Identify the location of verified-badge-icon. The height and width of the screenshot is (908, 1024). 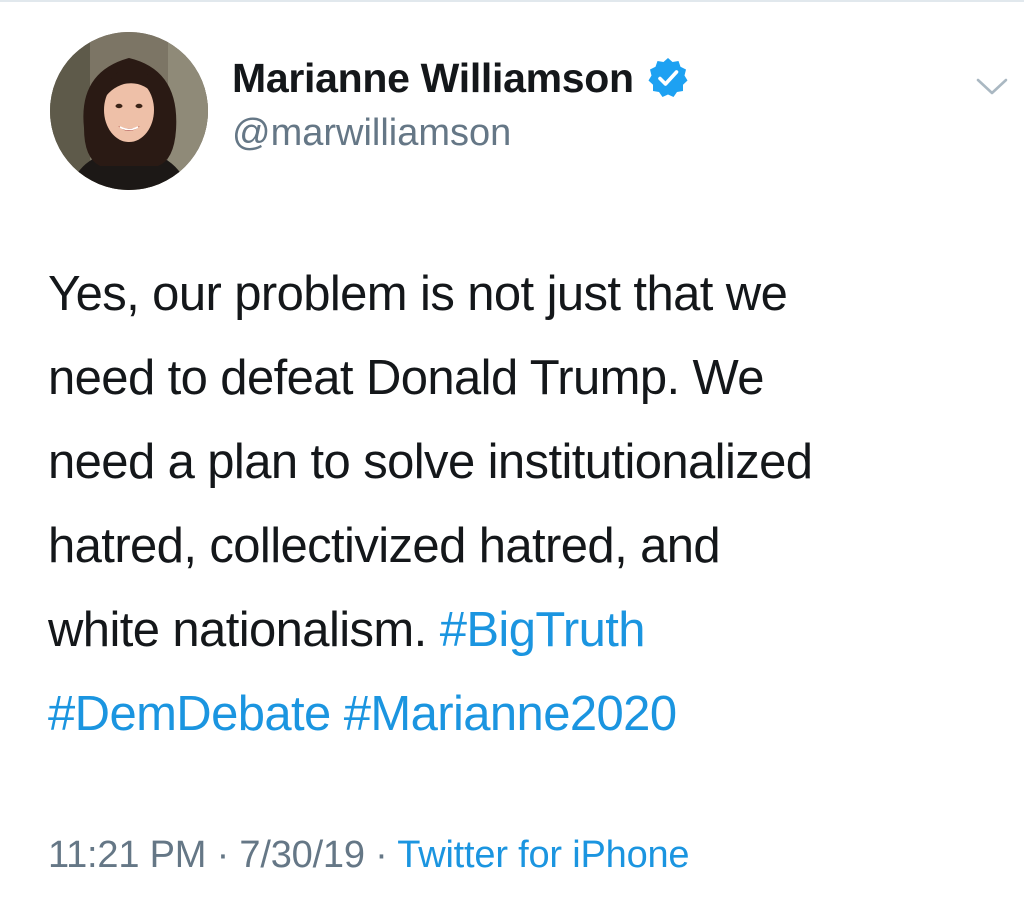
(668, 78).